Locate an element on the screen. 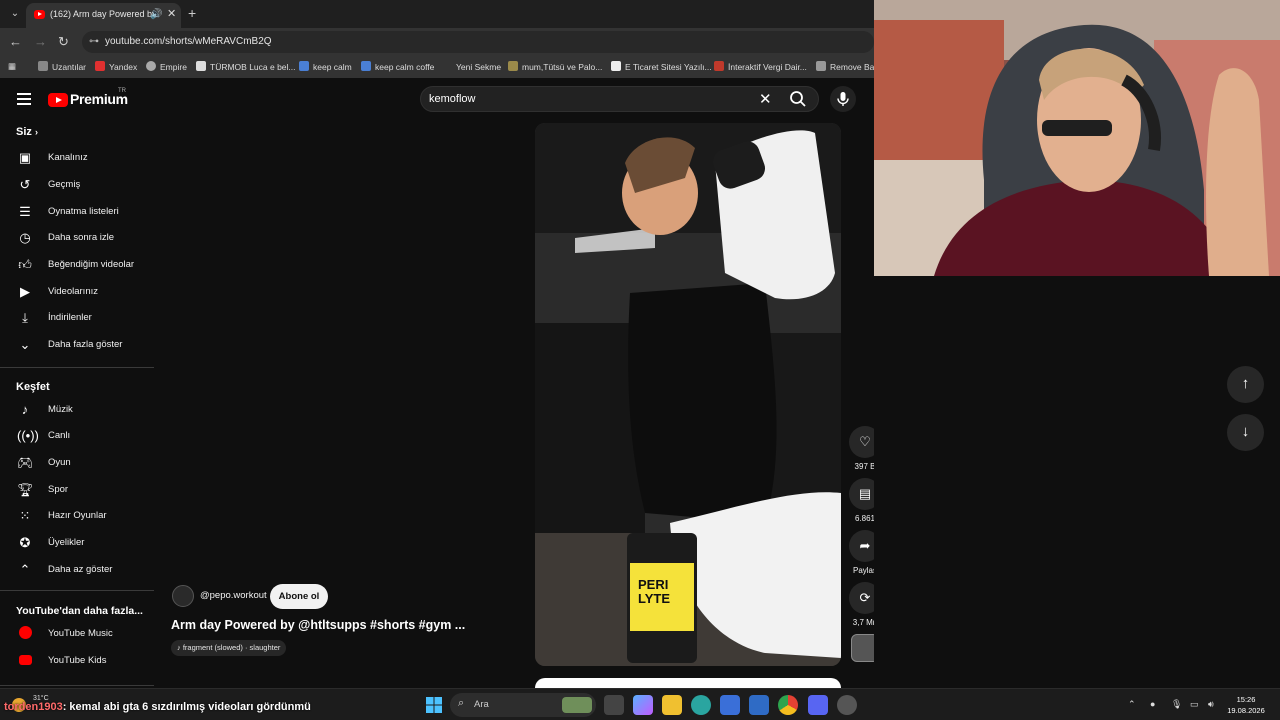 The height and width of the screenshot is (720, 1280). bookmark-keep-calm: keep calm is located at coordinates (325, 66).